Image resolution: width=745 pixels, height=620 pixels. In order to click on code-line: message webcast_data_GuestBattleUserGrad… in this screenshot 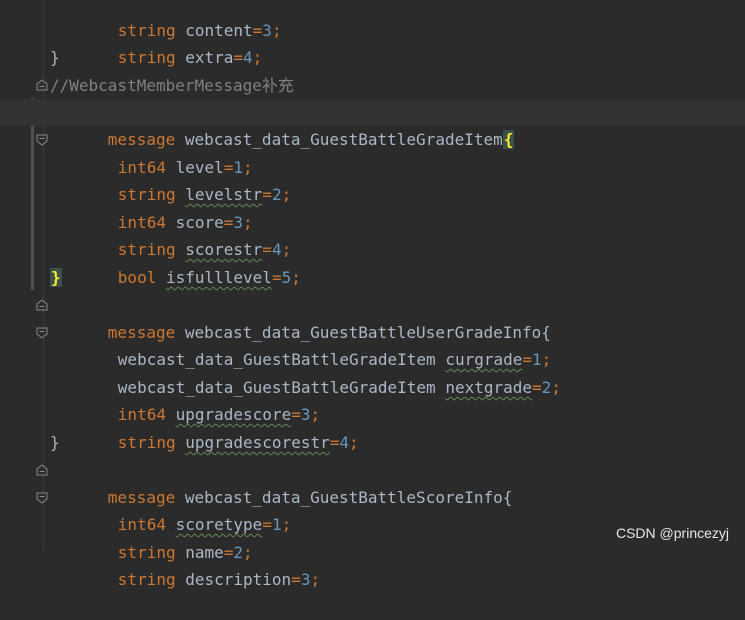, I will do `click(372, 317)`.